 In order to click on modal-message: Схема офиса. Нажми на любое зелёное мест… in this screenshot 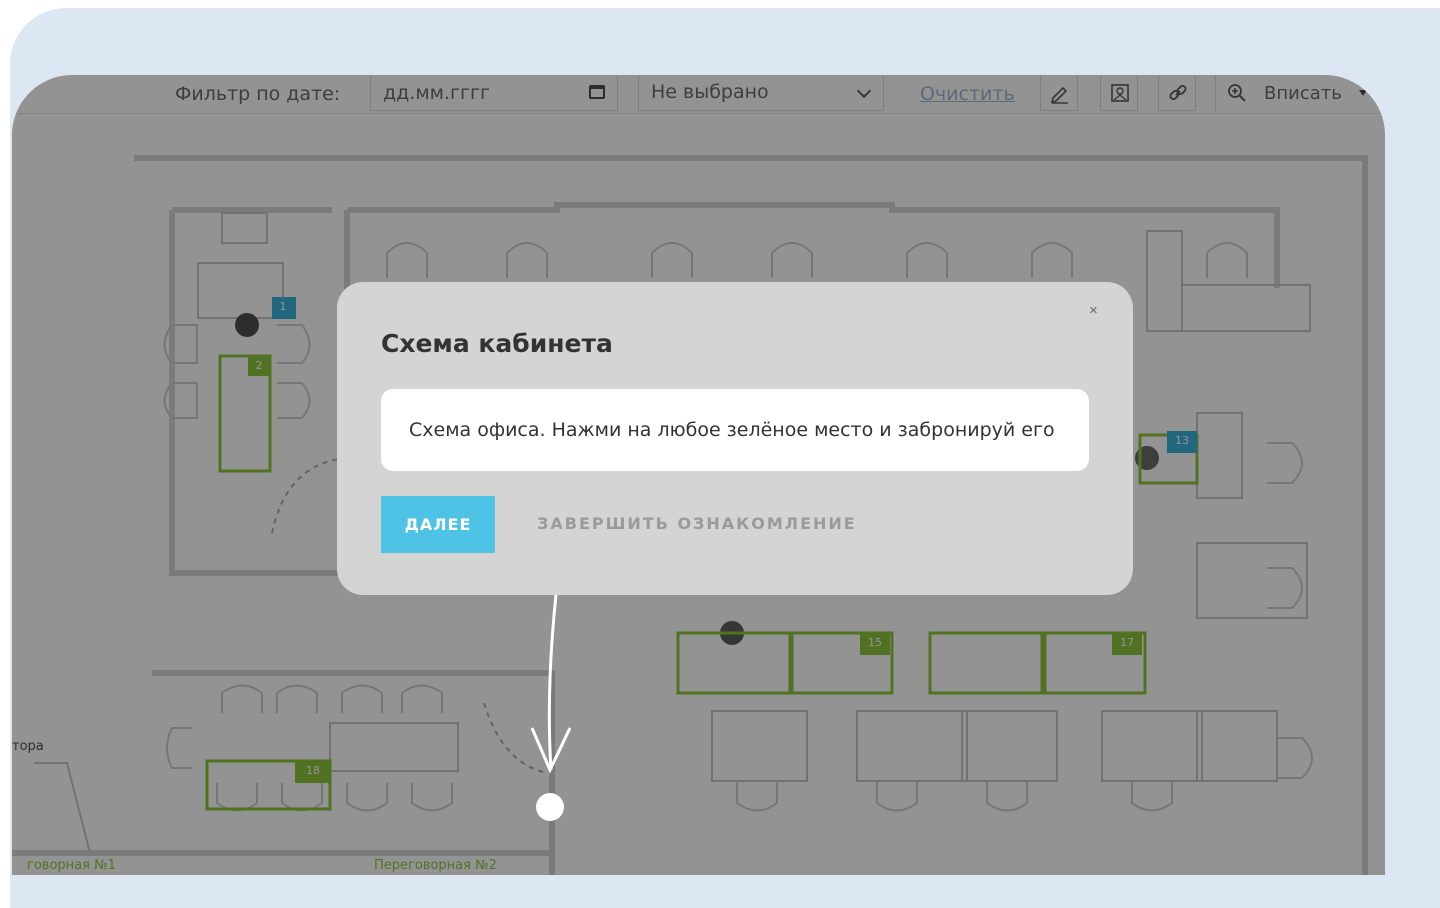, I will do `click(732, 430)`.